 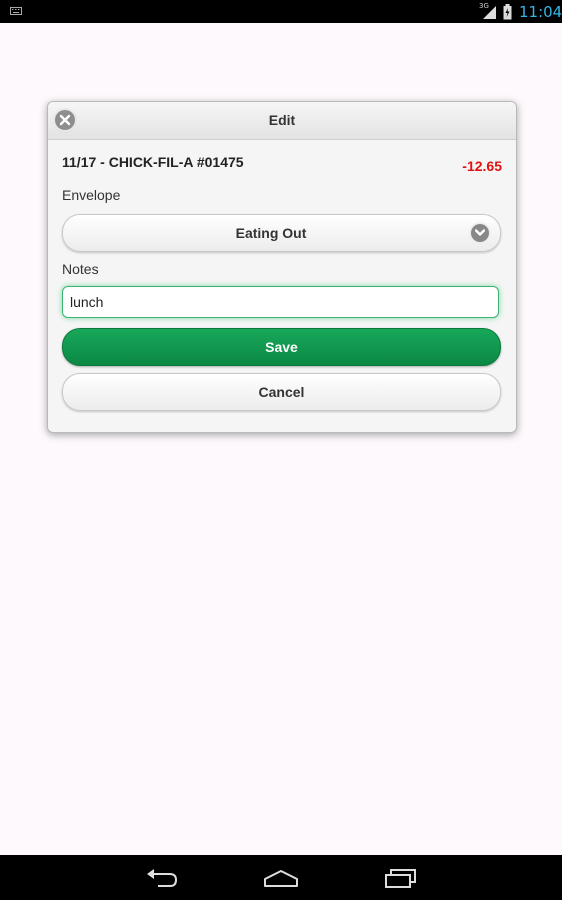 What do you see at coordinates (480, 233) in the screenshot?
I see `chevron-down-icon` at bounding box center [480, 233].